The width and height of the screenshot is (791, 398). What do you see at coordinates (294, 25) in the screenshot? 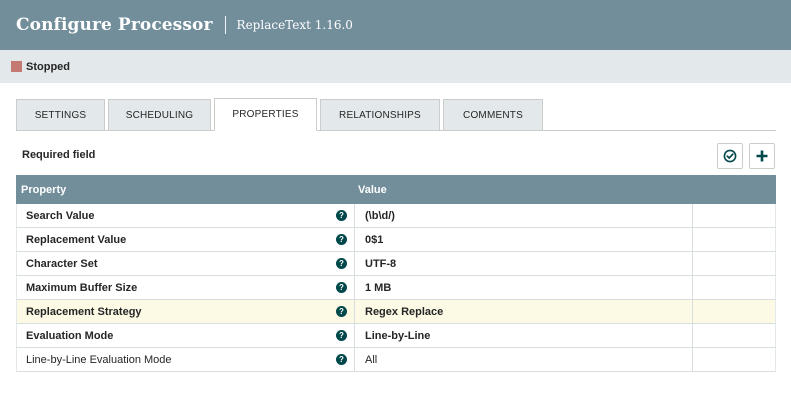
I see `processor-type: ReplaceText 1.16.0` at bounding box center [294, 25].